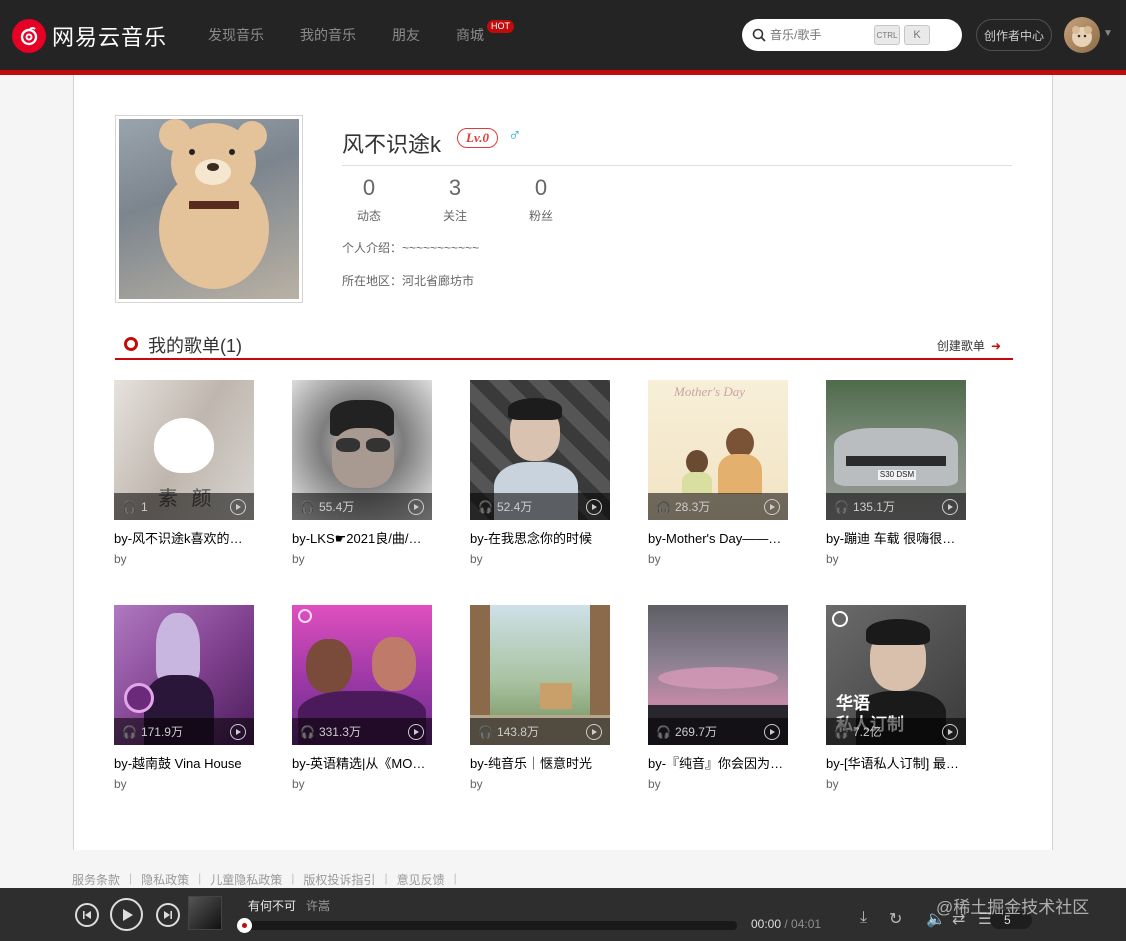 This screenshot has width=1126, height=941. What do you see at coordinates (563, 35) in the screenshot?
I see `top-nav-bar: 网易云音乐 发现音乐 我的音乐 朋友 商城 HOT CTRL K 创作者中心 ▼` at bounding box center [563, 35].